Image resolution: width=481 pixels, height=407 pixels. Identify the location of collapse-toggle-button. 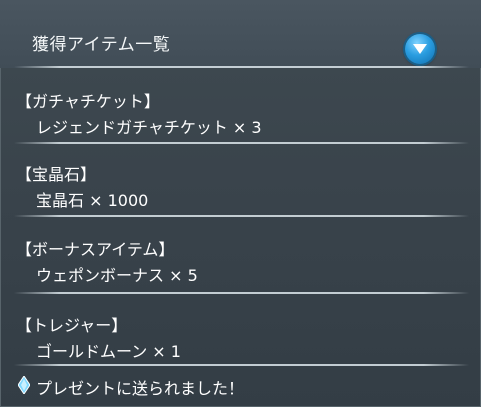
(420, 49).